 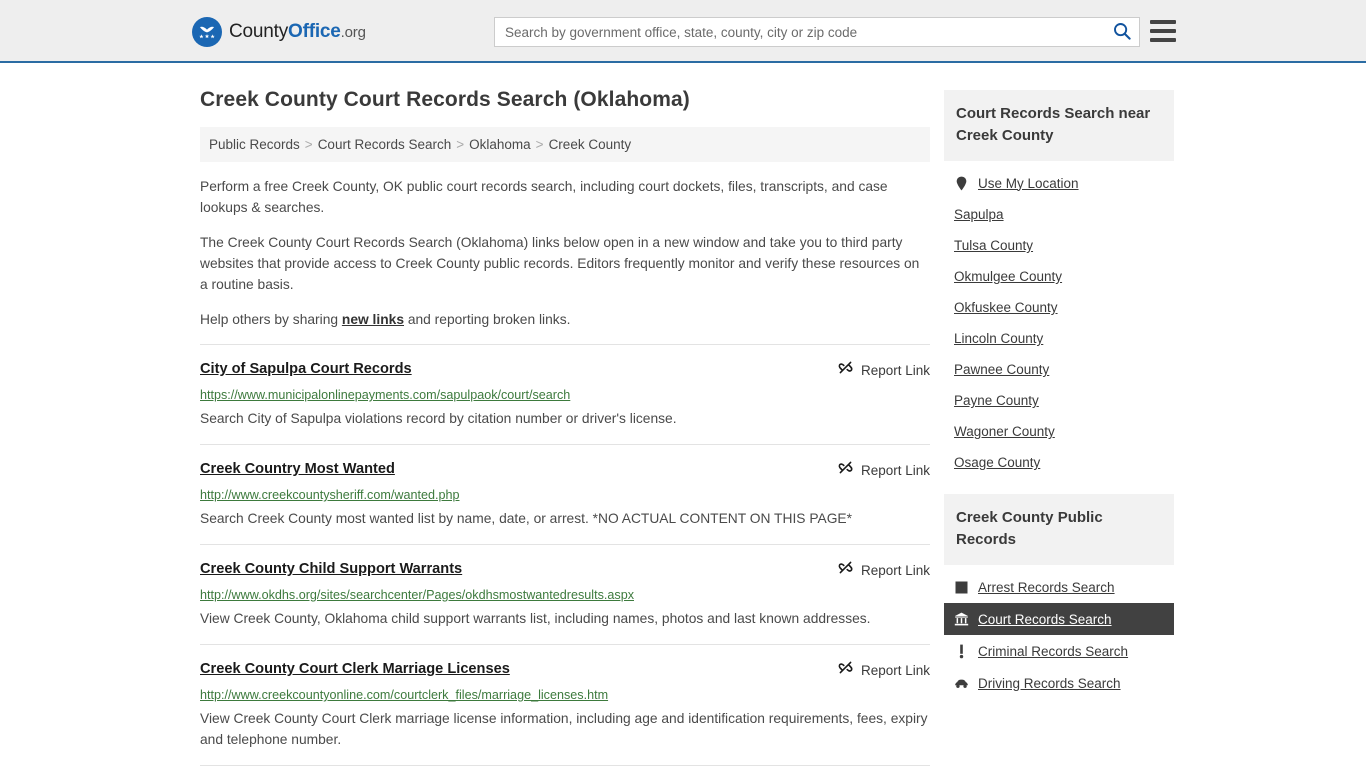 I want to click on sidebar-item-tulsa-county: Tulsa County, so click(x=1059, y=245).